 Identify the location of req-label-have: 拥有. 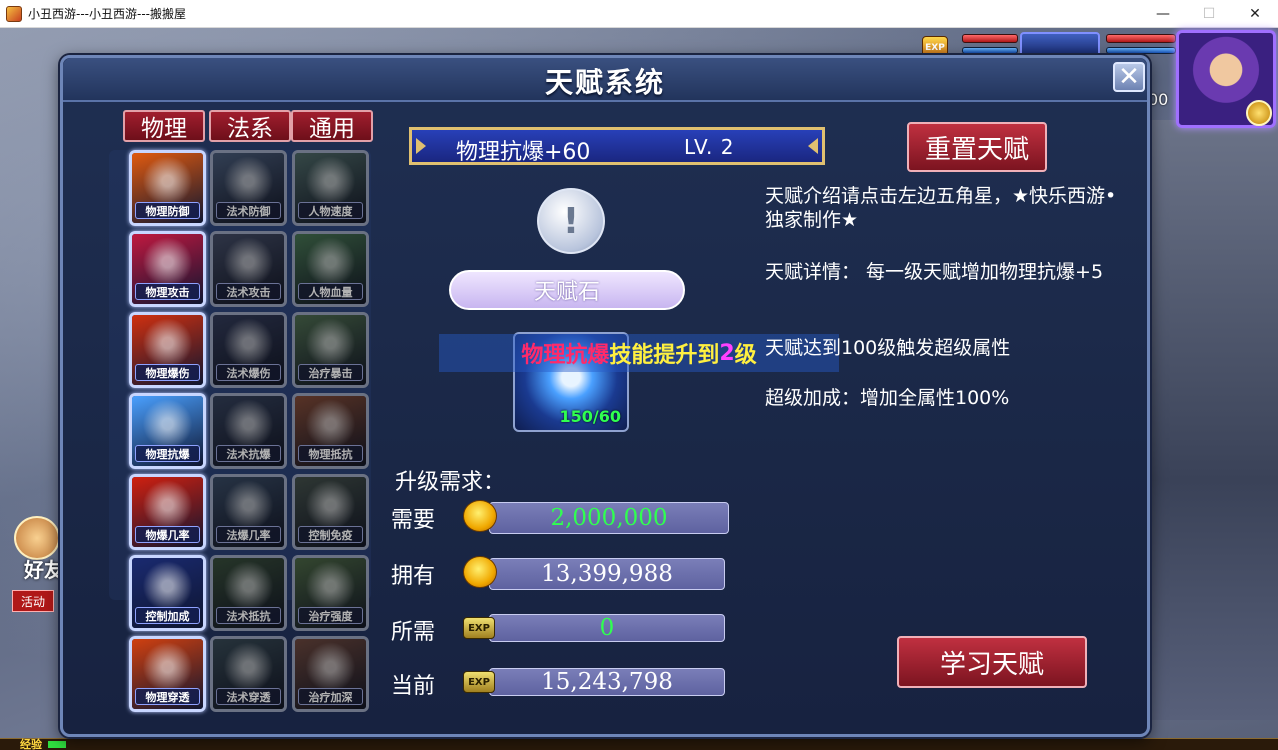
(413, 576).